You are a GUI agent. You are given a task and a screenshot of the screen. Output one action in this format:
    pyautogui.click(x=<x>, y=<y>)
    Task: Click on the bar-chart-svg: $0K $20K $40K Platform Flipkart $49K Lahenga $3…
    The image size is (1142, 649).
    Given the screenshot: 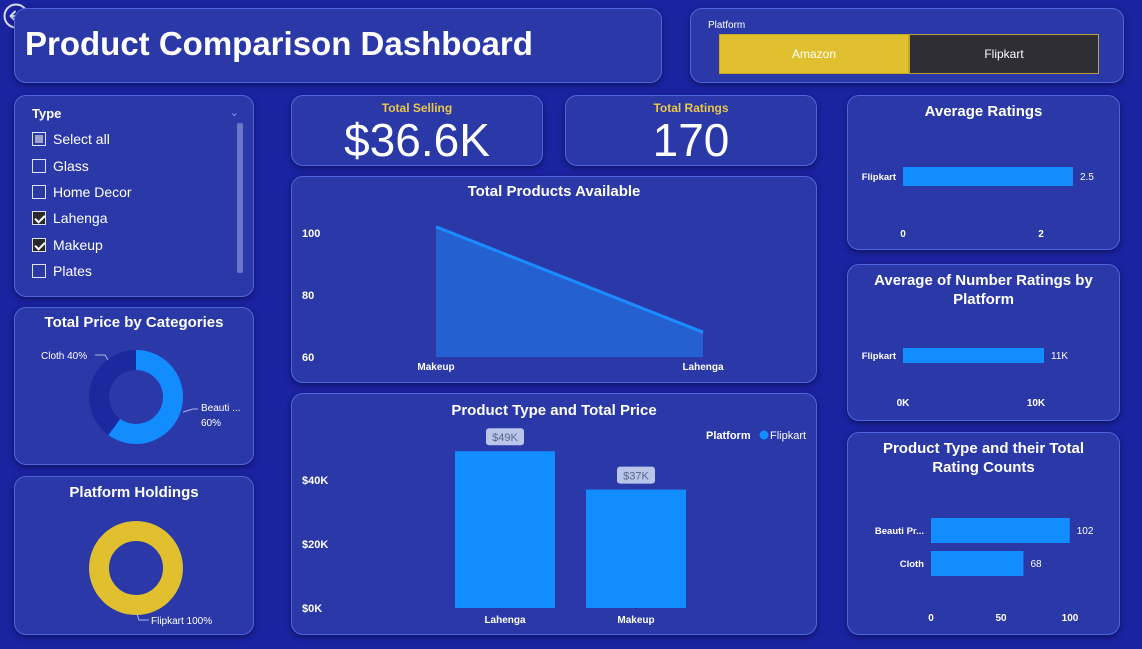 What is the action you would take?
    pyautogui.click(x=554, y=527)
    